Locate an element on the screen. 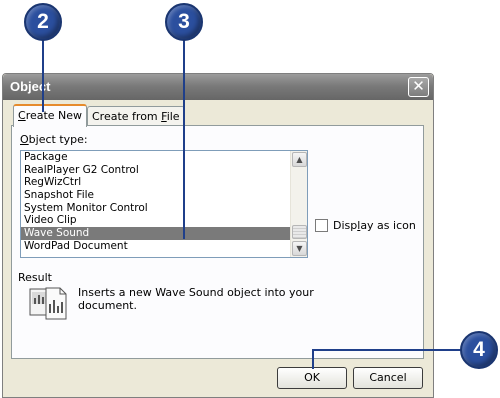  list-item: WordPad Document is located at coordinates (155, 246).